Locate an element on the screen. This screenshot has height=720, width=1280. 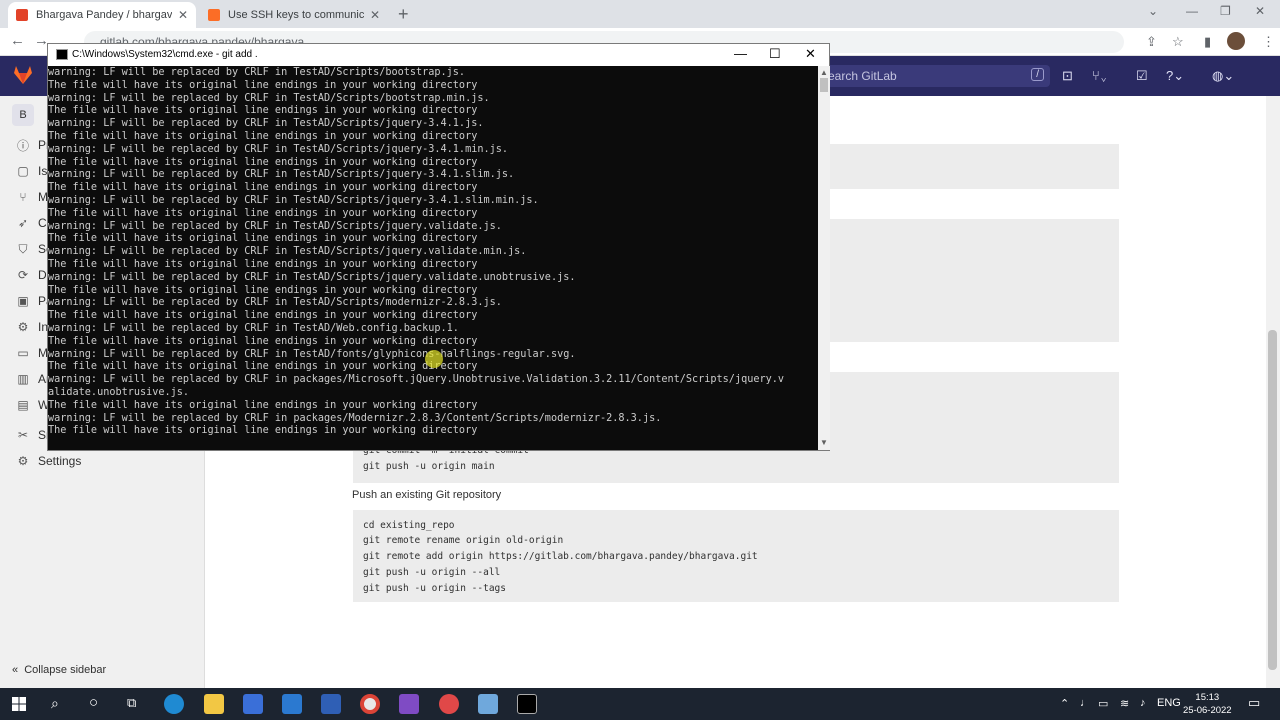
tab-gitlab: Bhargava Pandey / bhargava · Gi ✕ is located at coordinates (102, 15).